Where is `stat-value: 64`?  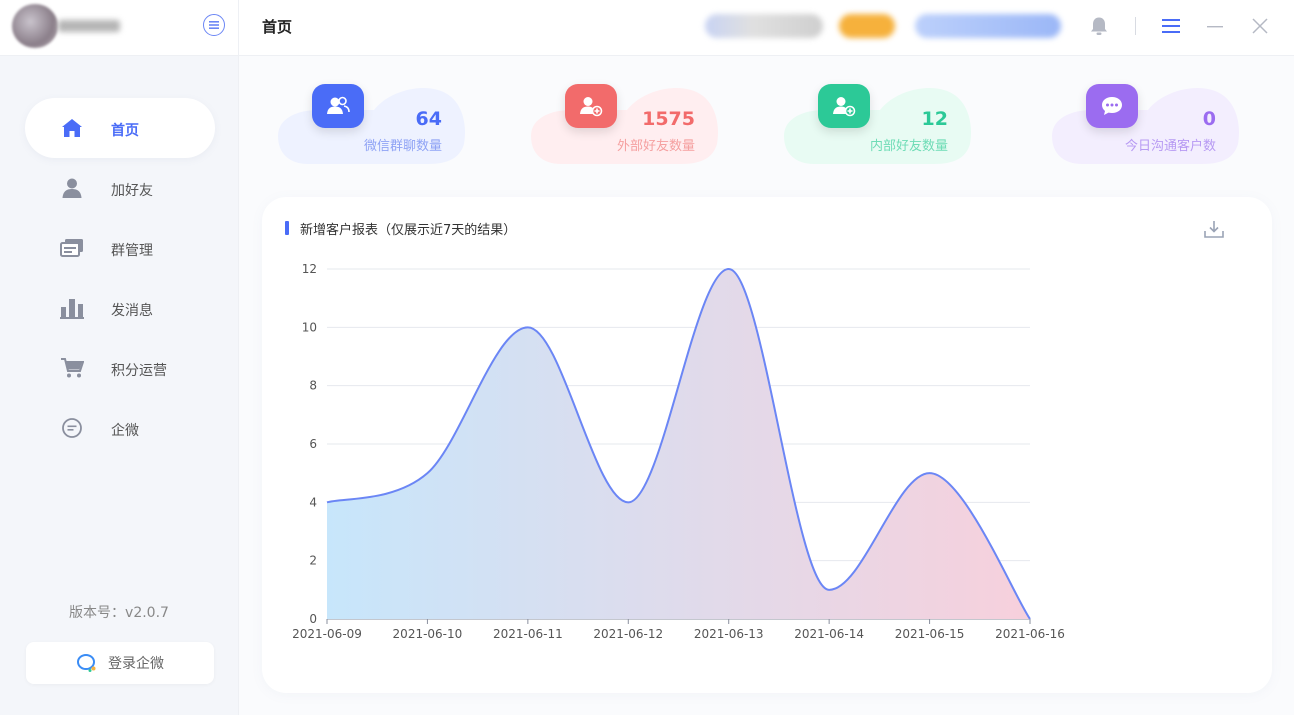
stat-value: 64 is located at coordinates (428, 119).